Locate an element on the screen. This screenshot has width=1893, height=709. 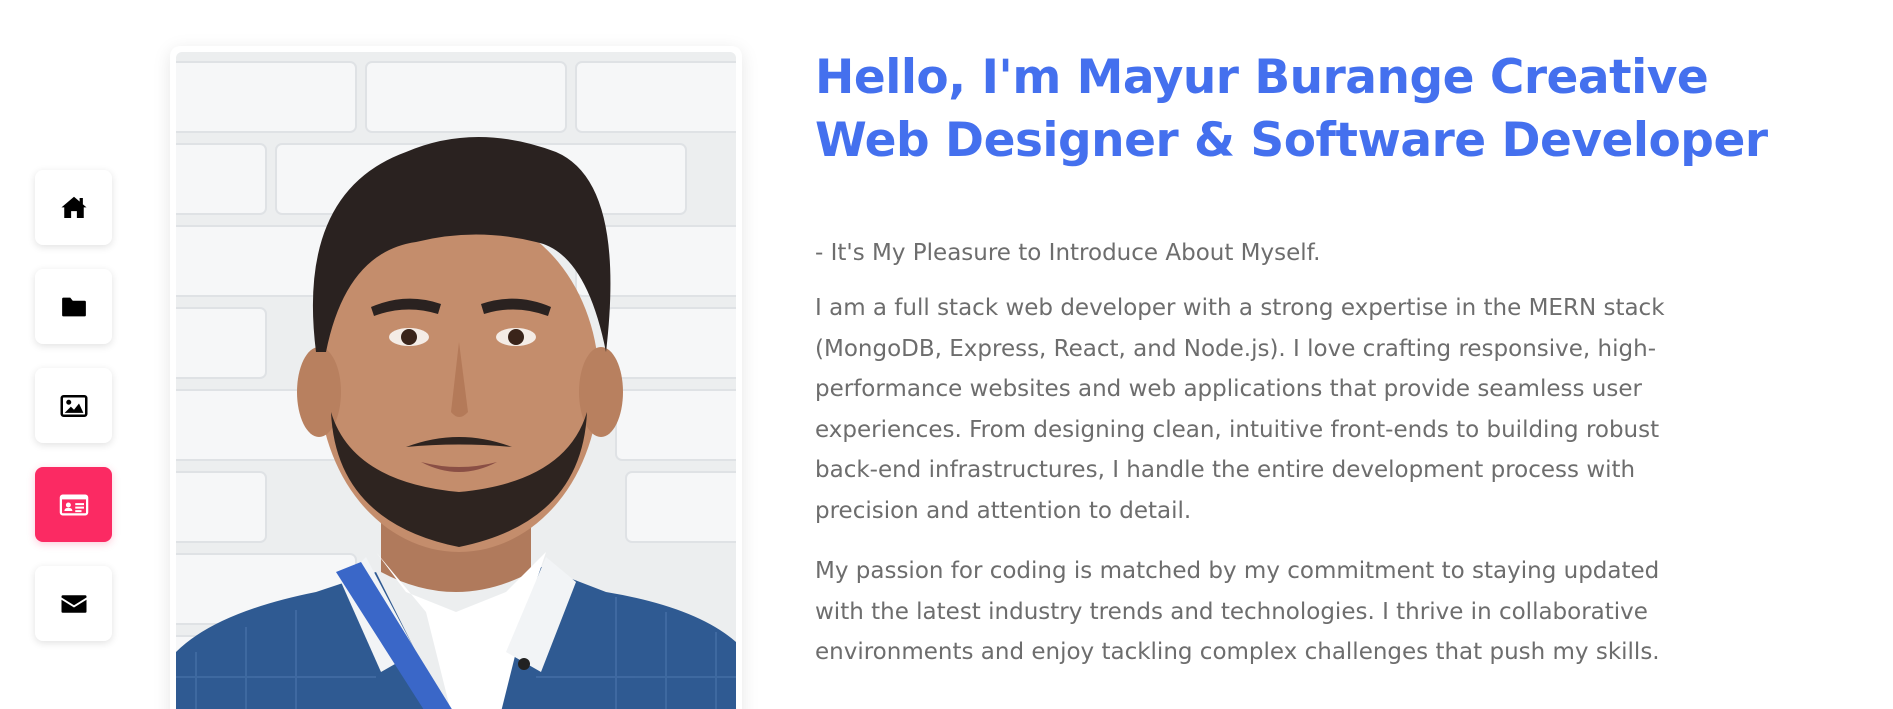
home-icon is located at coordinates (73, 207).